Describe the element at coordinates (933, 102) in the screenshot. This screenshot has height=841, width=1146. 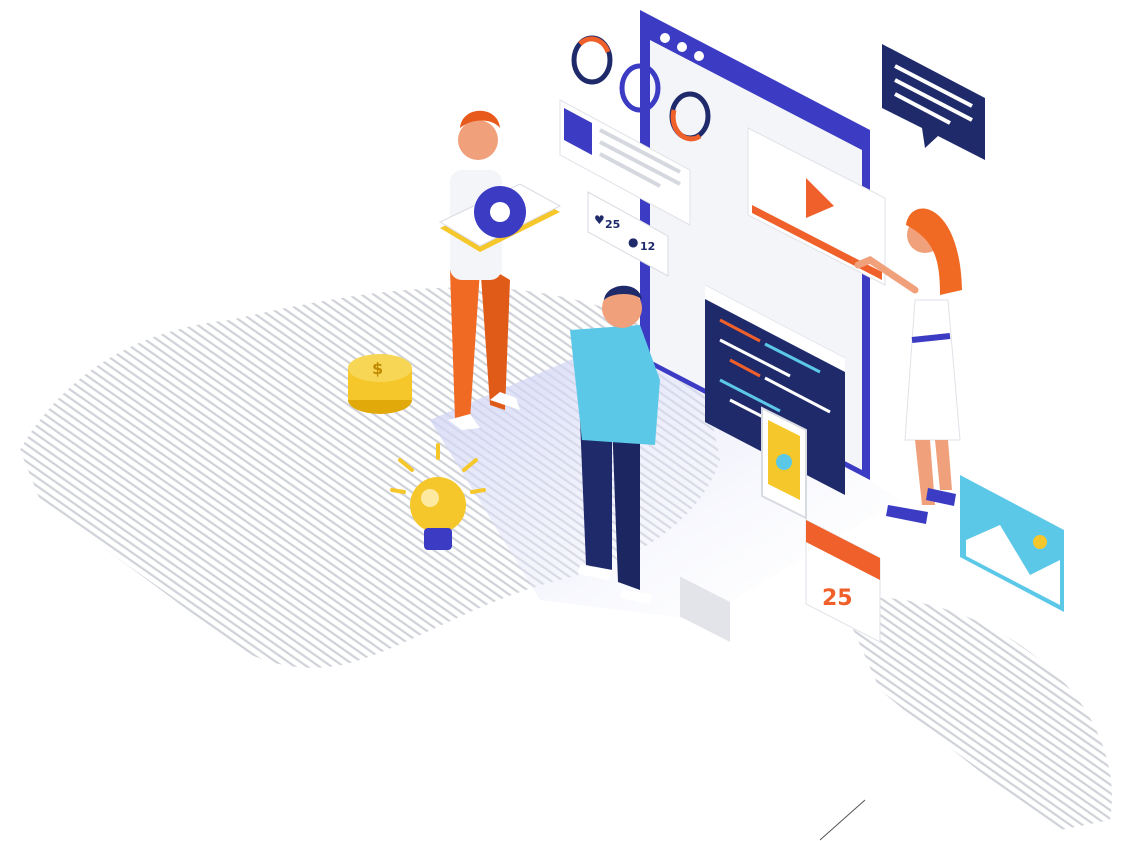
I see `chat-bubble-icon` at that location.